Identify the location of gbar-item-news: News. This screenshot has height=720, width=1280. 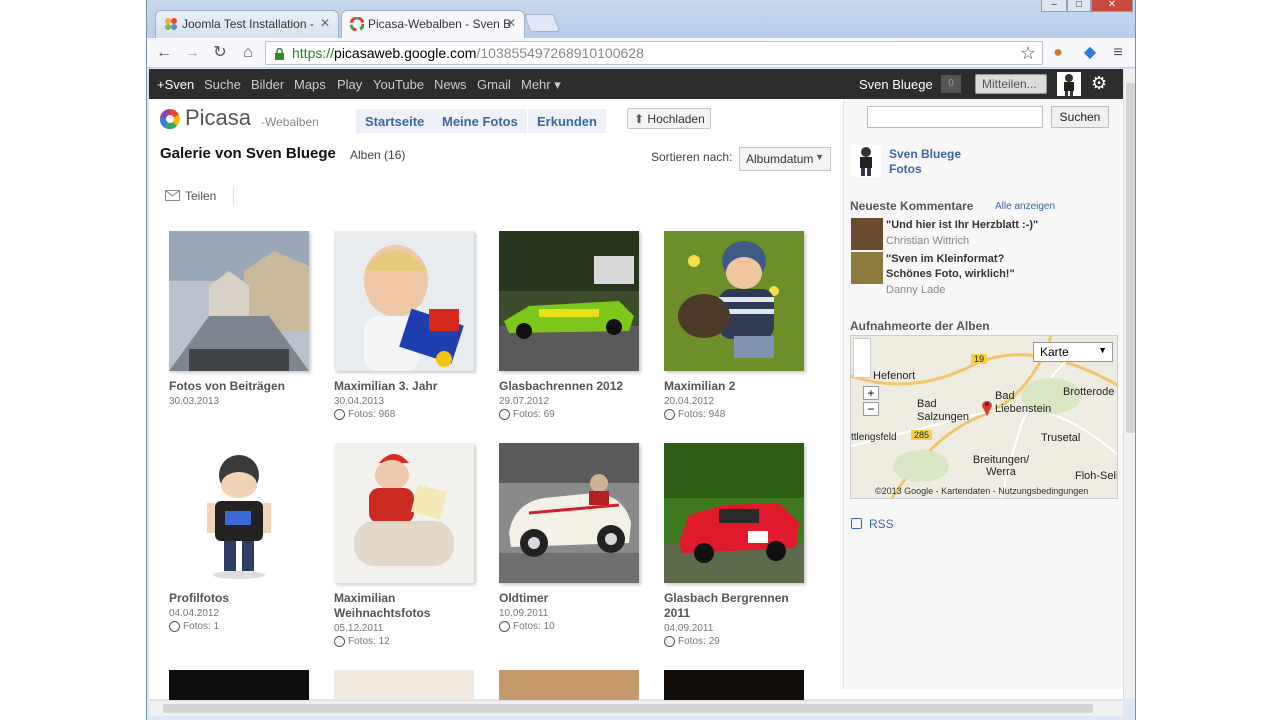
(450, 84).